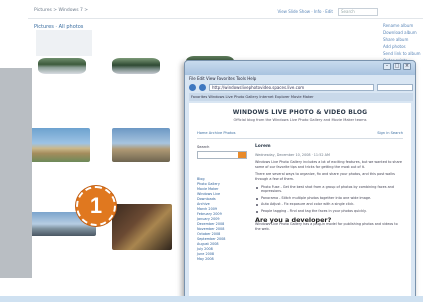 Image resolution: width=423 pixels, height=302 pixels. What do you see at coordinates (358, 12) in the screenshot?
I see `gallery-search-input: Search` at bounding box center [358, 12].